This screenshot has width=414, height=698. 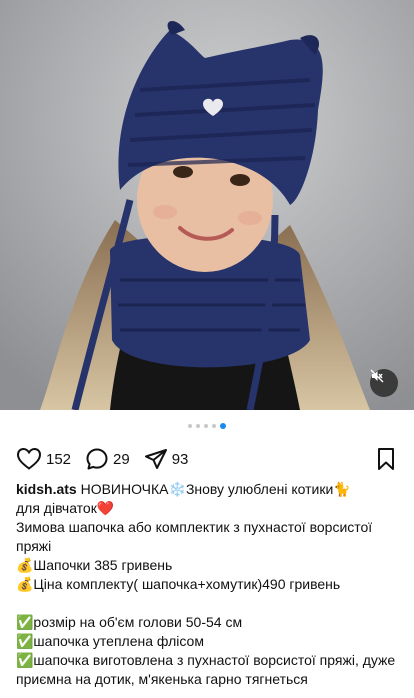 I want to click on carousel-indicator, so click(x=207, y=426).